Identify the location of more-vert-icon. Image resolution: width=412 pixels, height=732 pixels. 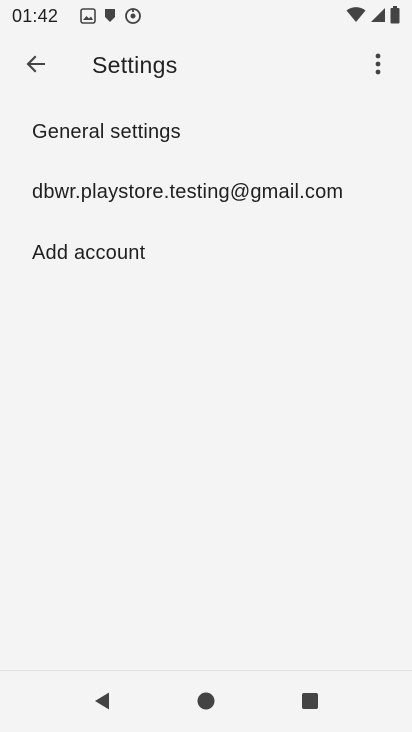
(378, 66).